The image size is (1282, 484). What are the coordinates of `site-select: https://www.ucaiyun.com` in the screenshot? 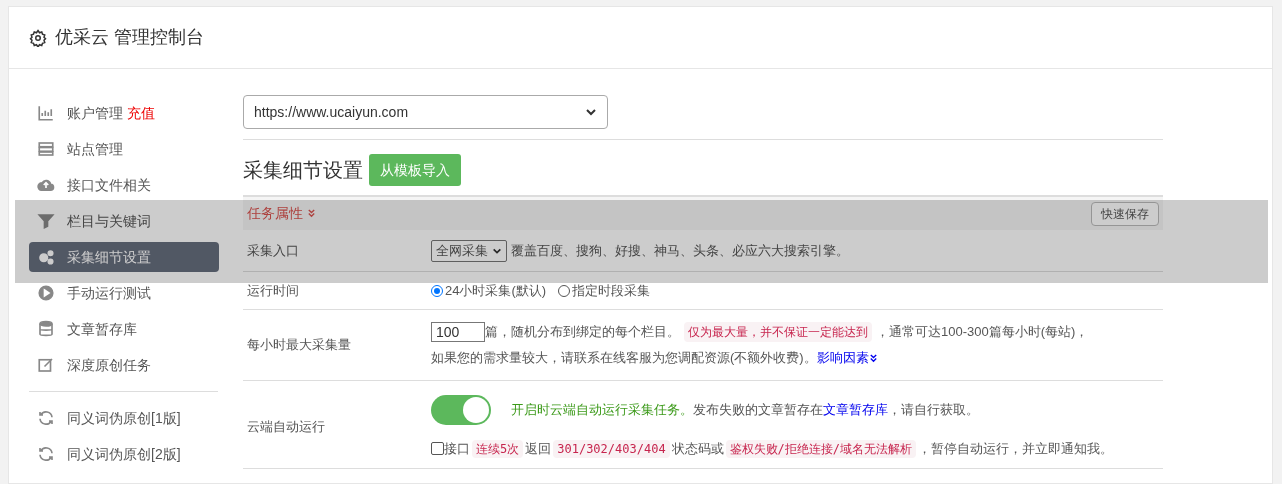 It's located at (425, 112).